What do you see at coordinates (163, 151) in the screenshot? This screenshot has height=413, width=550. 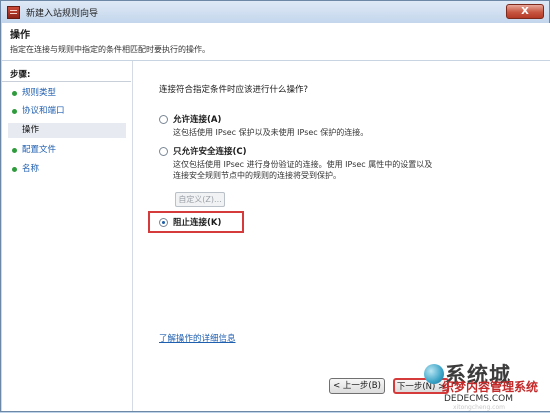 I see `allow-secure-radio` at bounding box center [163, 151].